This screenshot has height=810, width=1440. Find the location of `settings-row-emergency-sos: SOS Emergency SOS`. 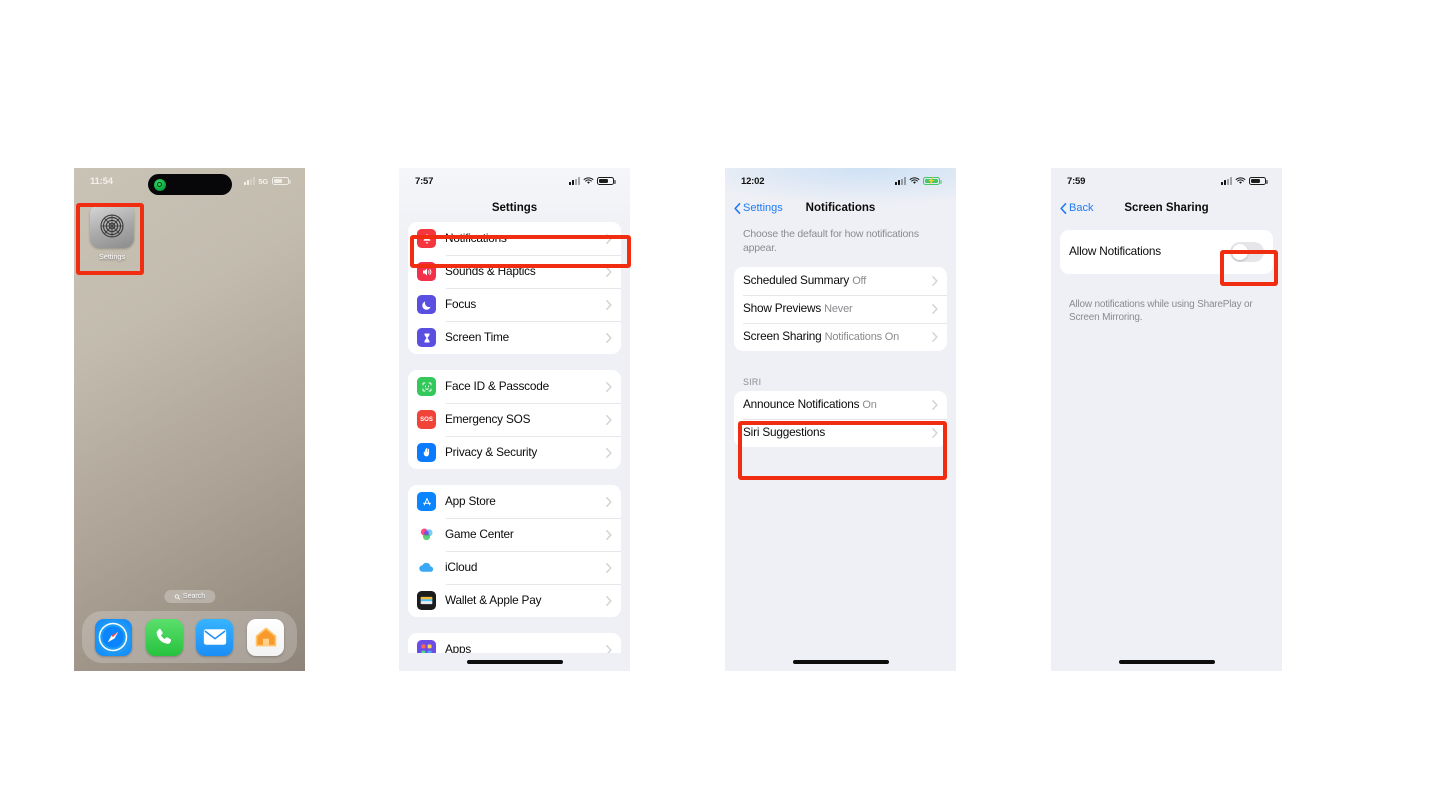

settings-row-emergency-sos: SOS Emergency SOS is located at coordinates (514, 419).